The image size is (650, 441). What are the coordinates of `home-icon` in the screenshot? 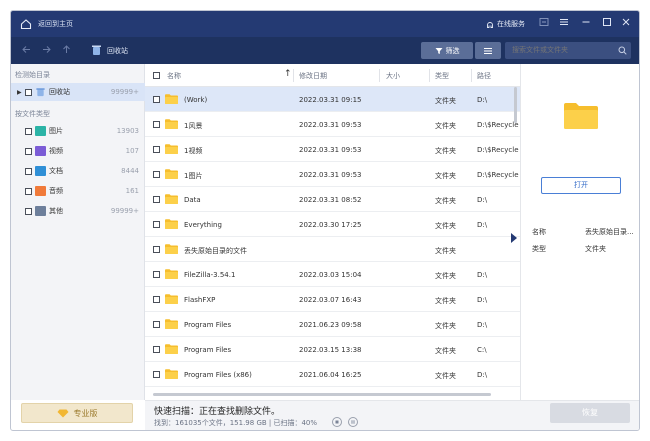 It's located at (26, 24).